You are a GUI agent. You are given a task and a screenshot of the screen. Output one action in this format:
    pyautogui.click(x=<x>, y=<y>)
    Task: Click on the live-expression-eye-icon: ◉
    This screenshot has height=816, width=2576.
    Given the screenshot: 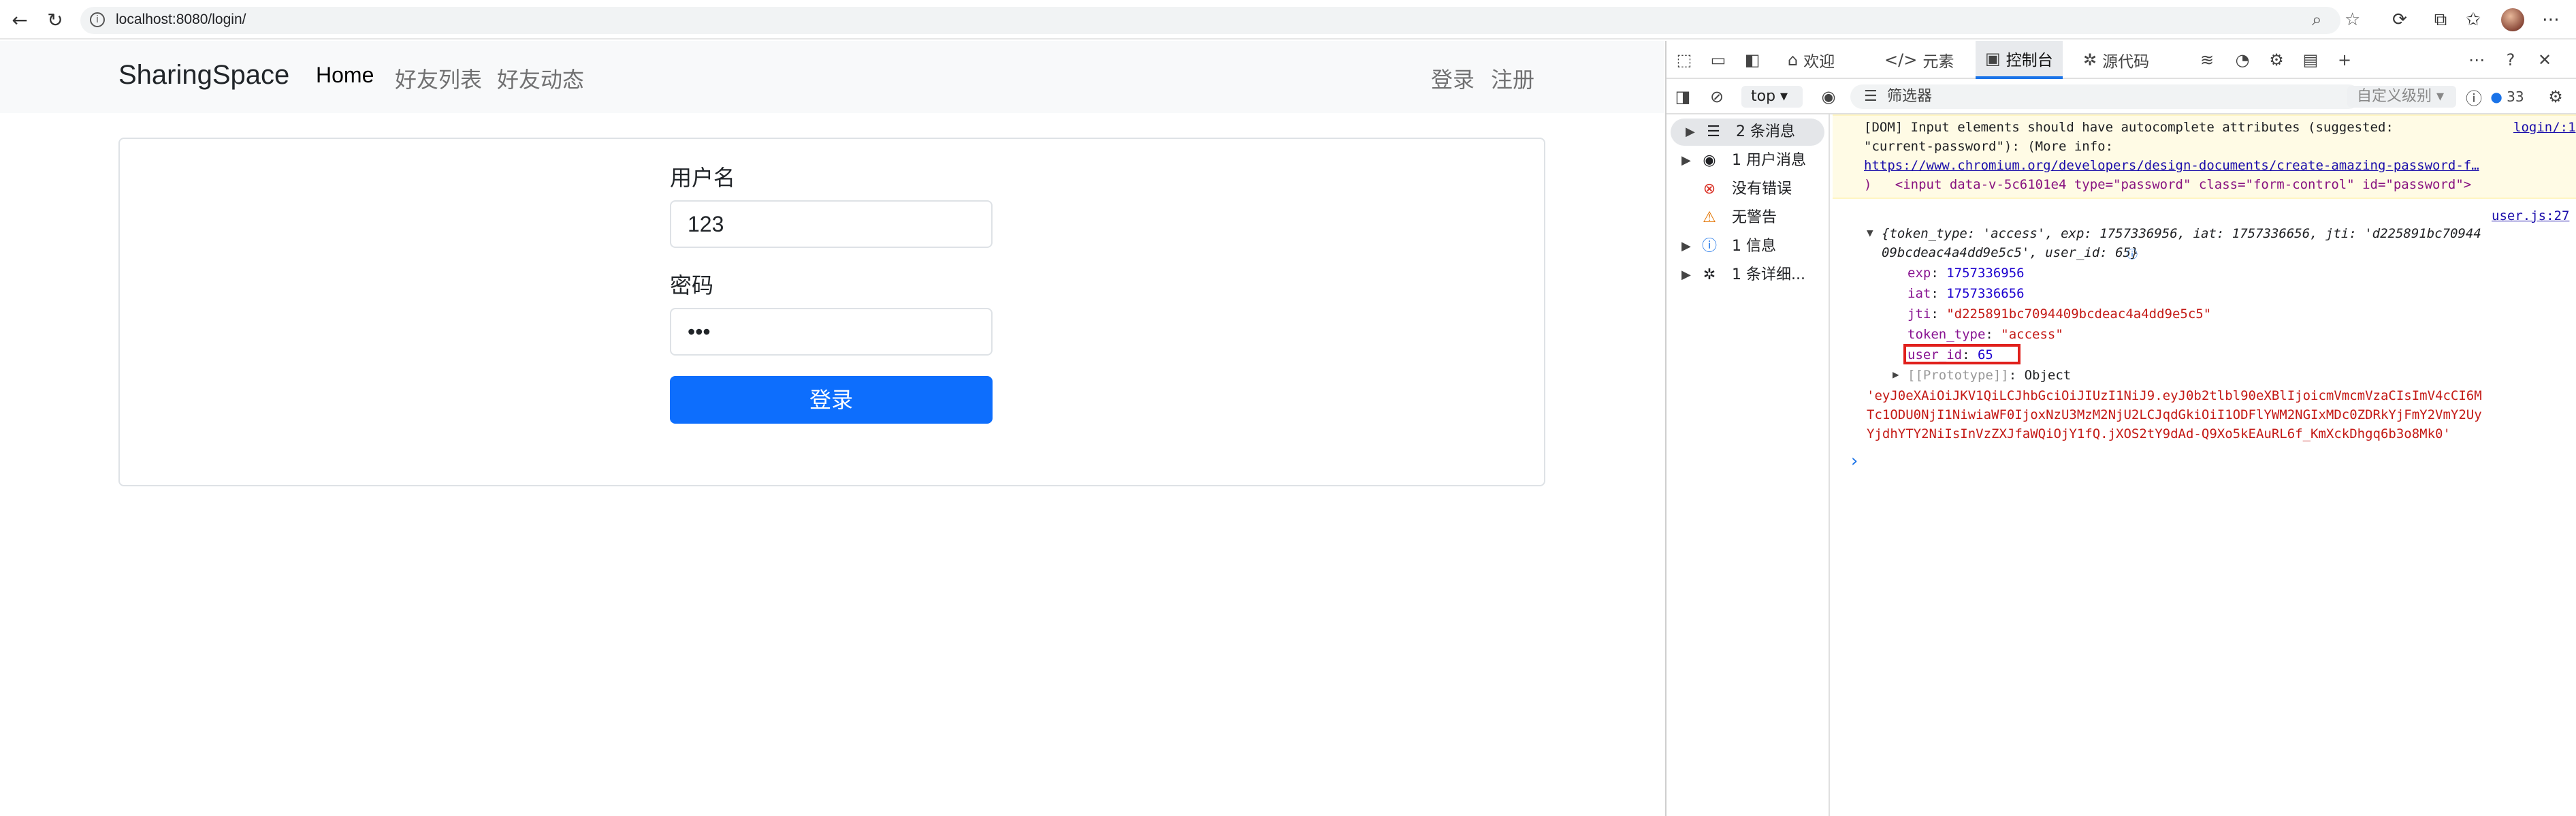 What is the action you would take?
    pyautogui.click(x=1829, y=97)
    